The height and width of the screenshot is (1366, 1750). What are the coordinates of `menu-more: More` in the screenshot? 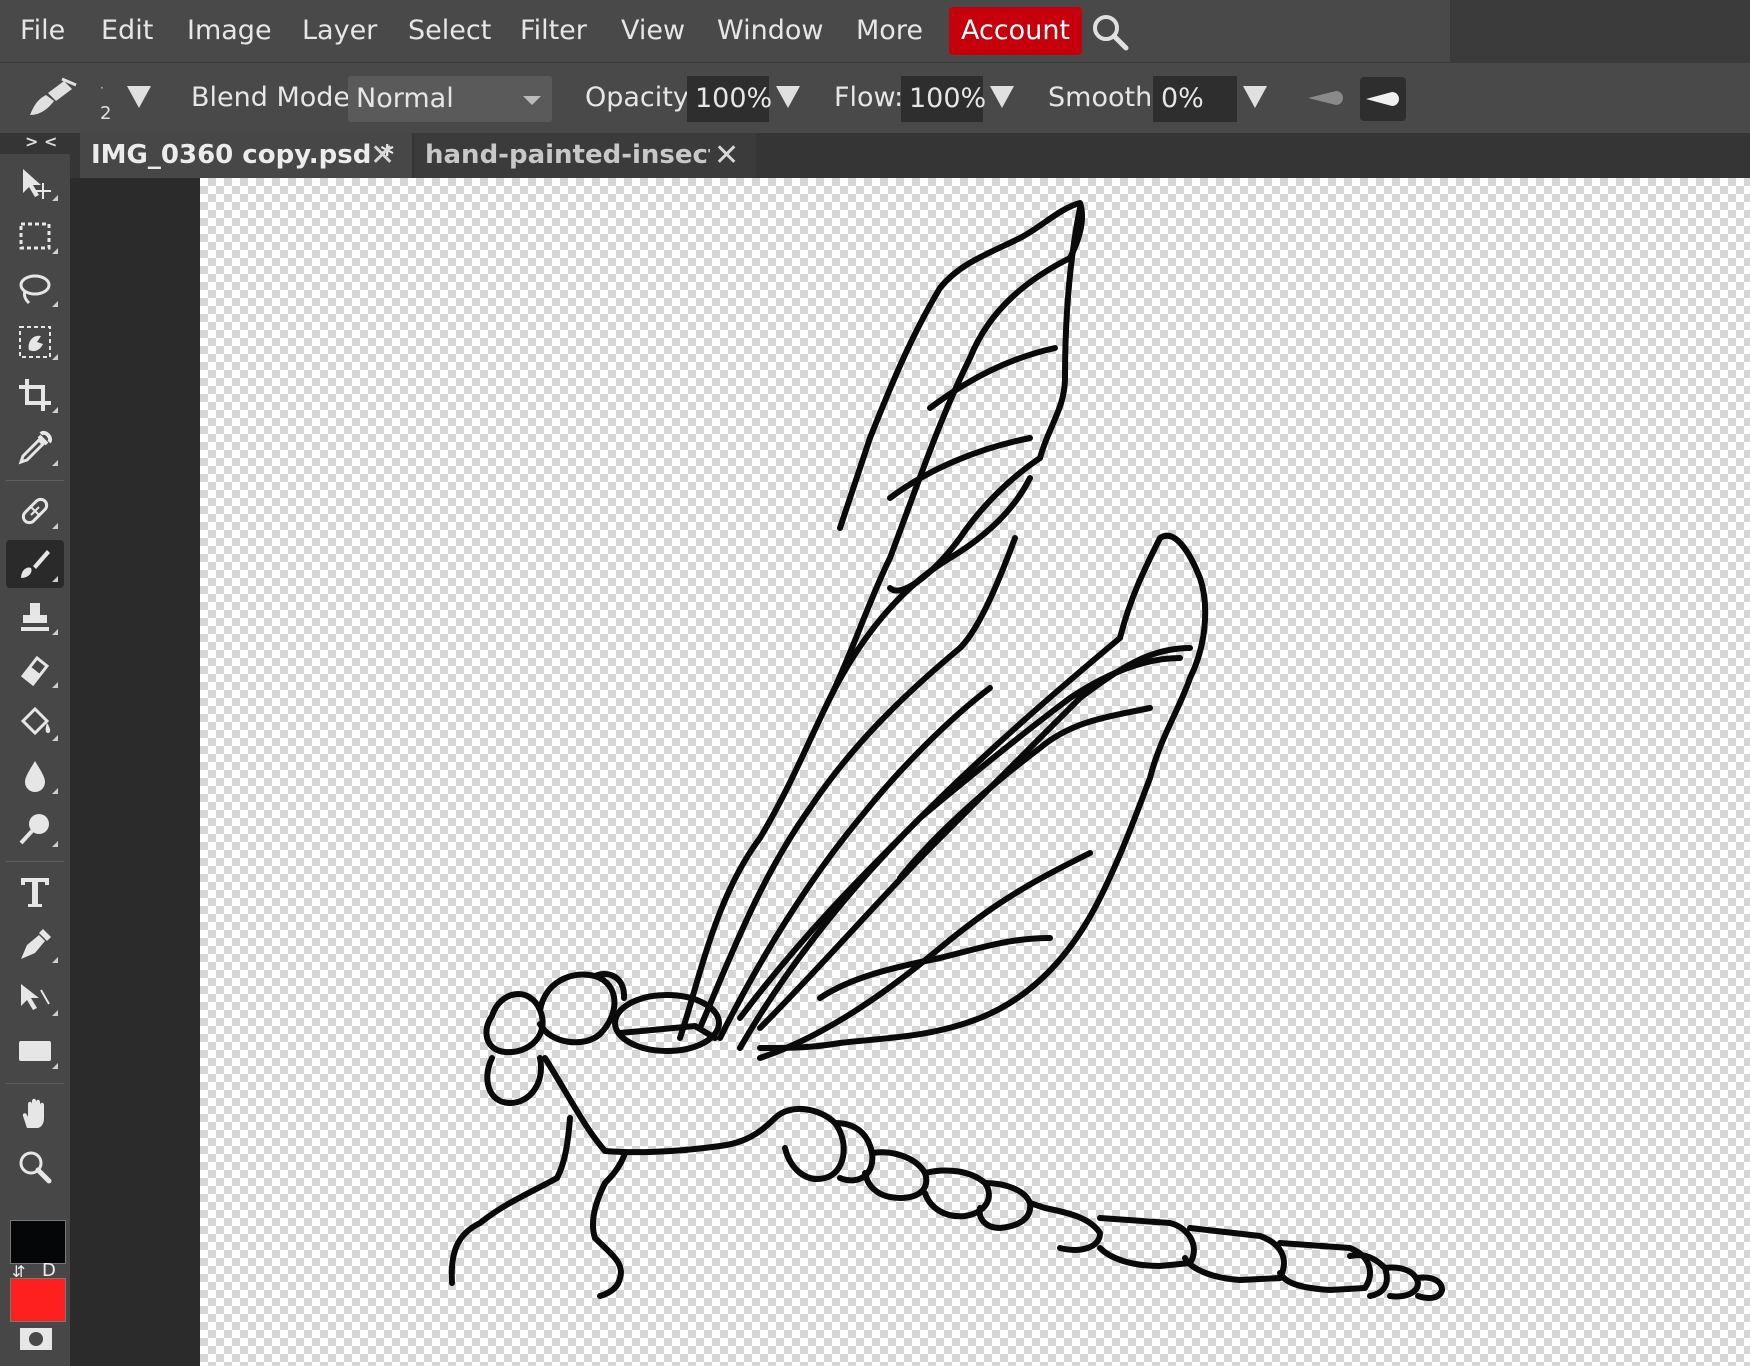 It's located at (889, 31).